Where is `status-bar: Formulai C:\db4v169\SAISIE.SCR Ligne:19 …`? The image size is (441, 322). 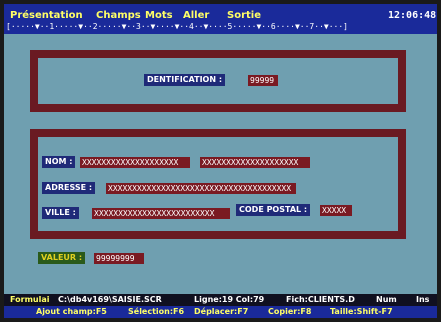 status-bar: Formulai C:\db4v169\SAISIE.SCR Ligne:19 … is located at coordinates (220, 300).